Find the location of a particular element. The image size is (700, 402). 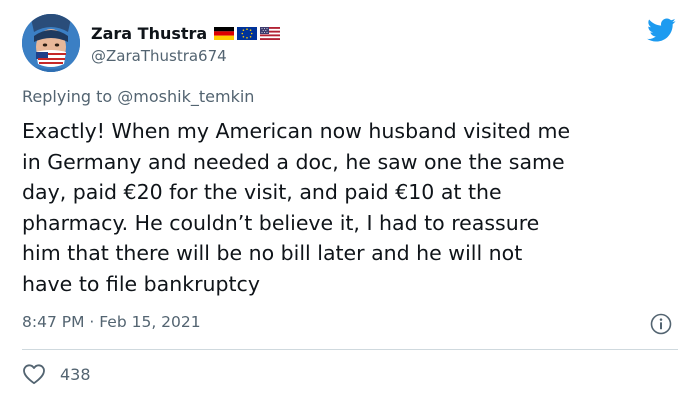

replying-to: Replying to @moshik_temkin is located at coordinates (138, 96).